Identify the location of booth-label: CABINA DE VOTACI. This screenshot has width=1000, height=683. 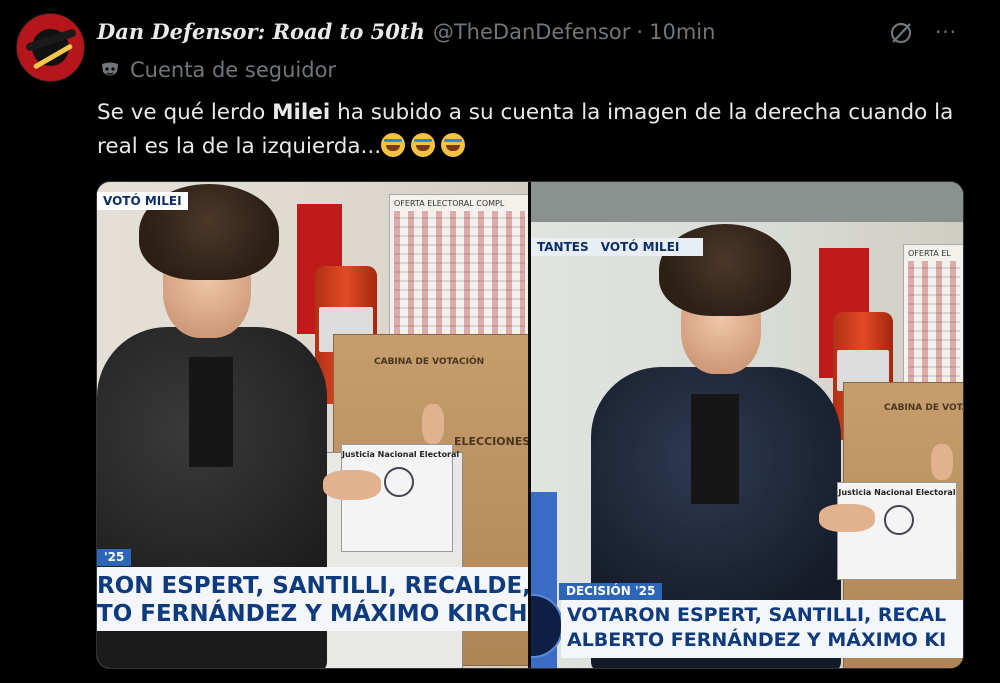
(923, 408).